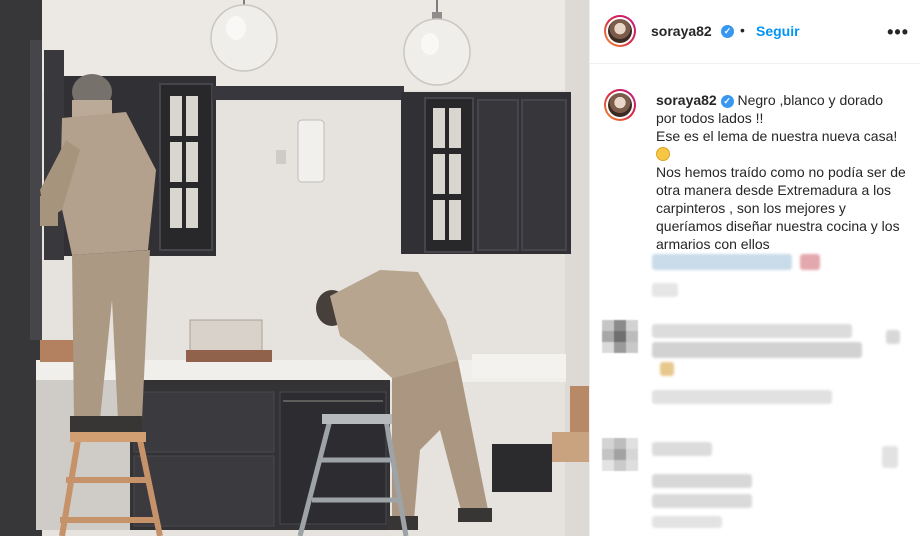  What do you see at coordinates (681, 31) in the screenshot?
I see `post-username: soraya82` at bounding box center [681, 31].